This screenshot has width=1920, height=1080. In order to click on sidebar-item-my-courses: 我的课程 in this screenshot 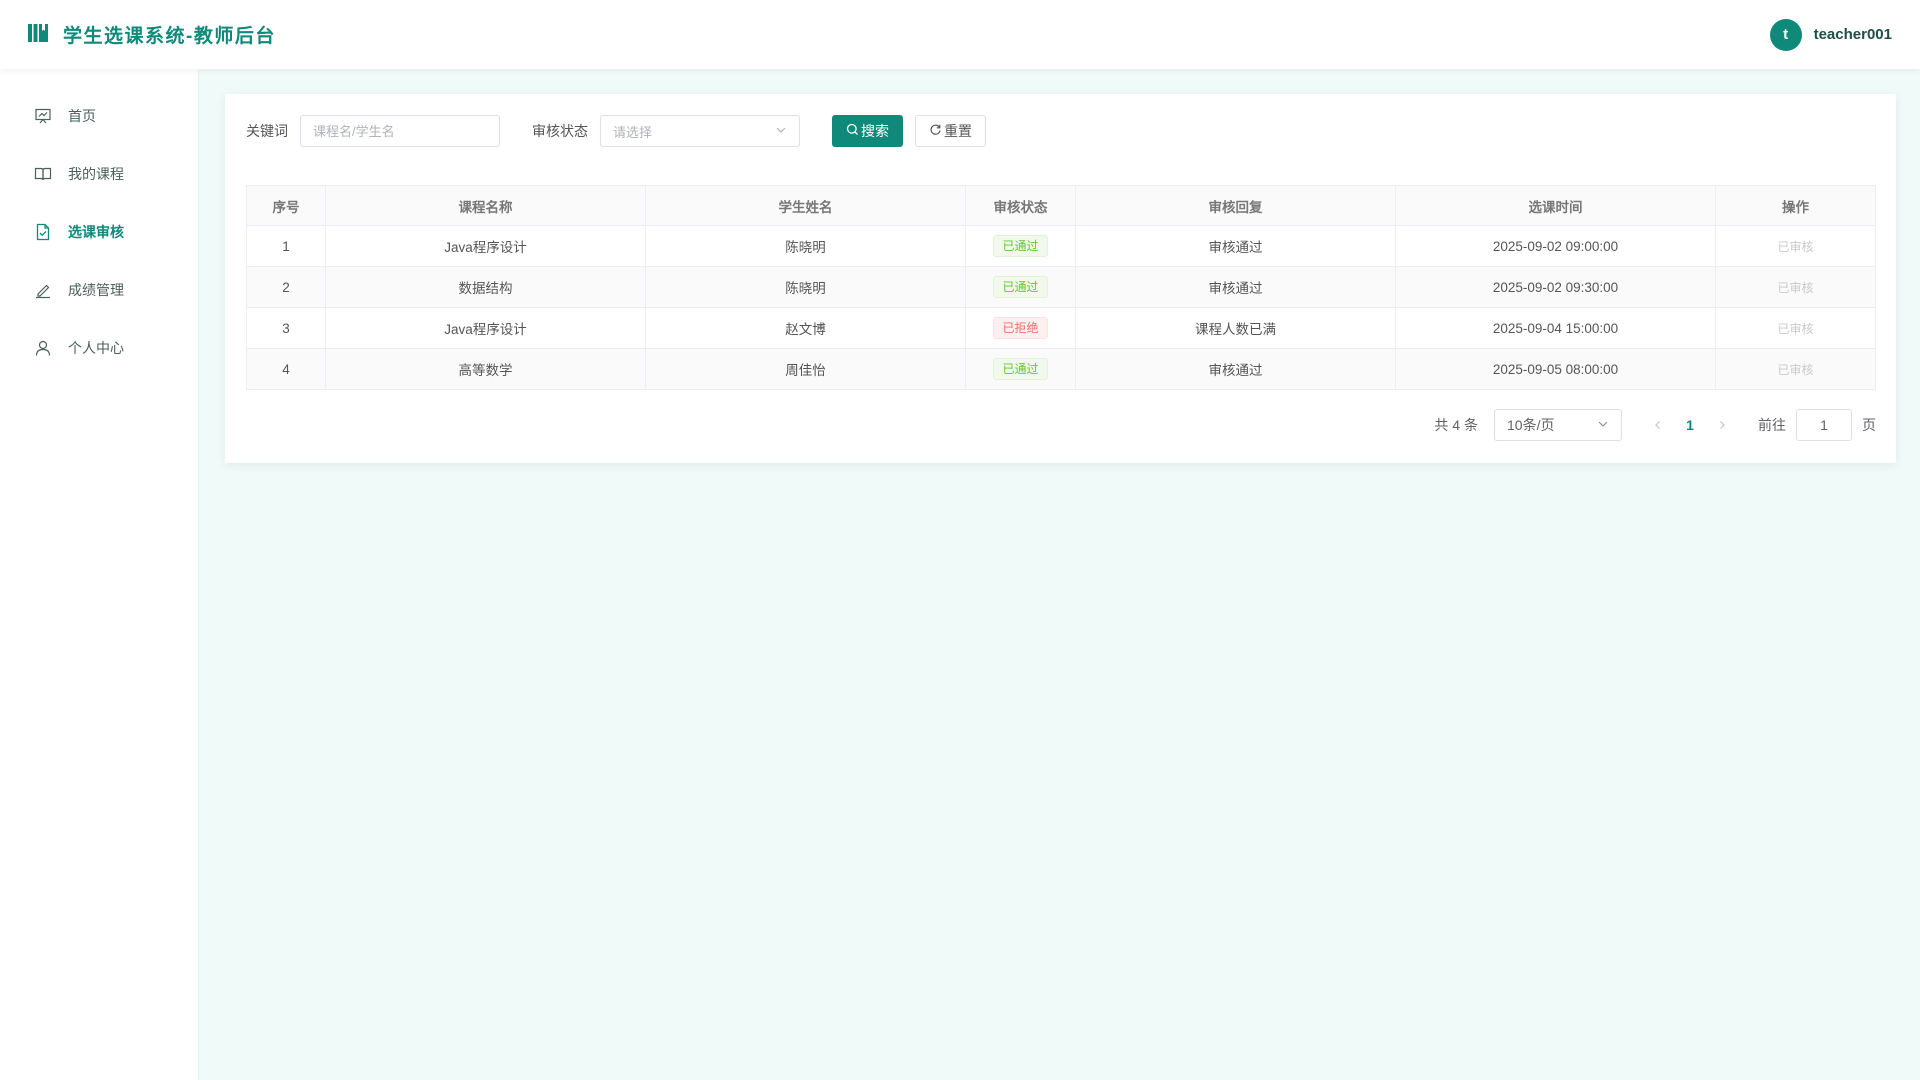, I will do `click(99, 174)`.